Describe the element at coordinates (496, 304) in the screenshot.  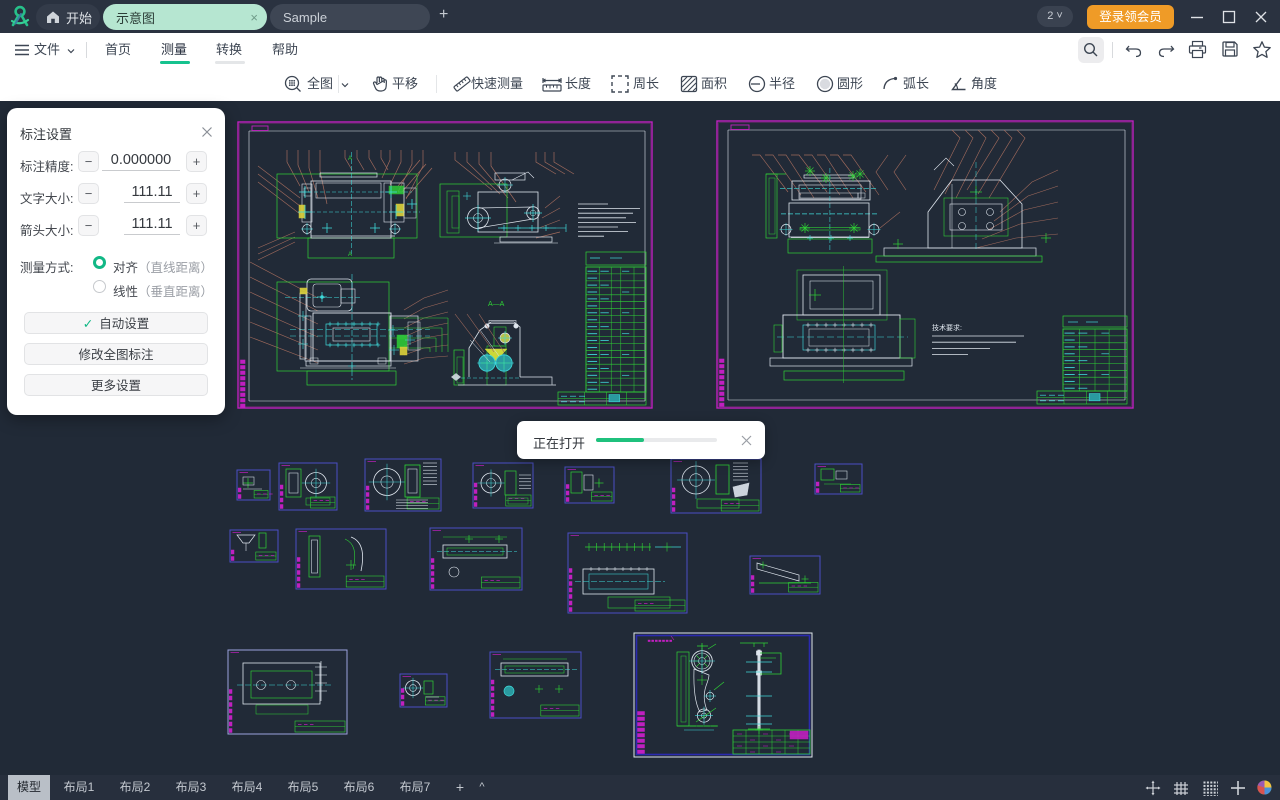
I see `svg-text: A—A` at that location.